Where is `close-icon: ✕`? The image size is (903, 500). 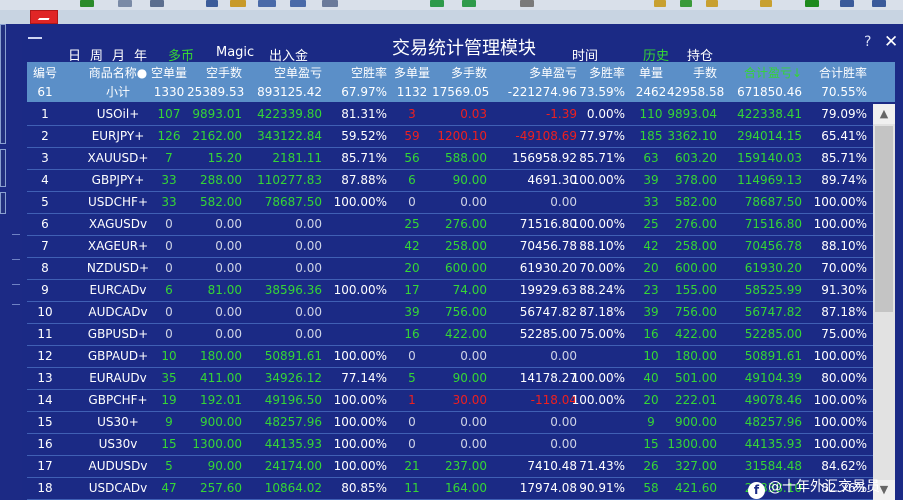
close-icon: ✕ is located at coordinates (891, 42).